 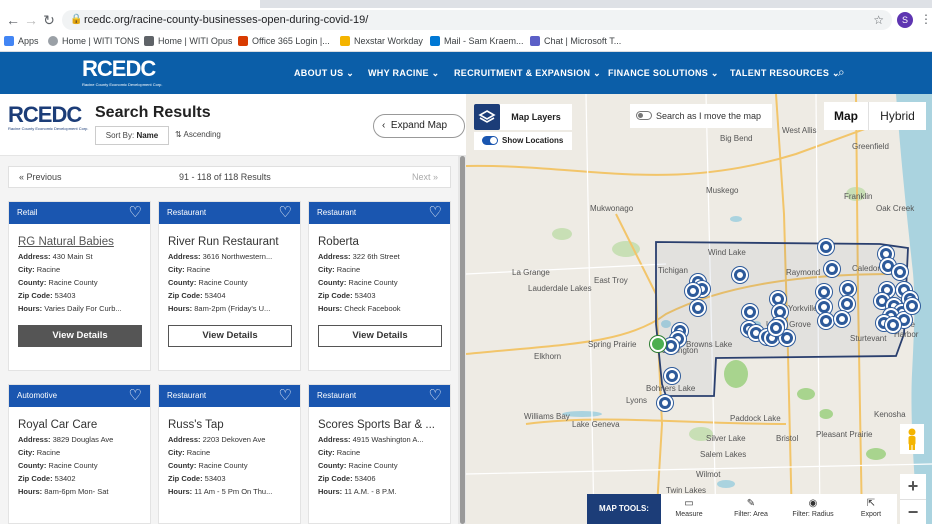 What do you see at coordinates (384, 242) in the screenshot?
I see `business-name-link: Roberta` at bounding box center [384, 242].